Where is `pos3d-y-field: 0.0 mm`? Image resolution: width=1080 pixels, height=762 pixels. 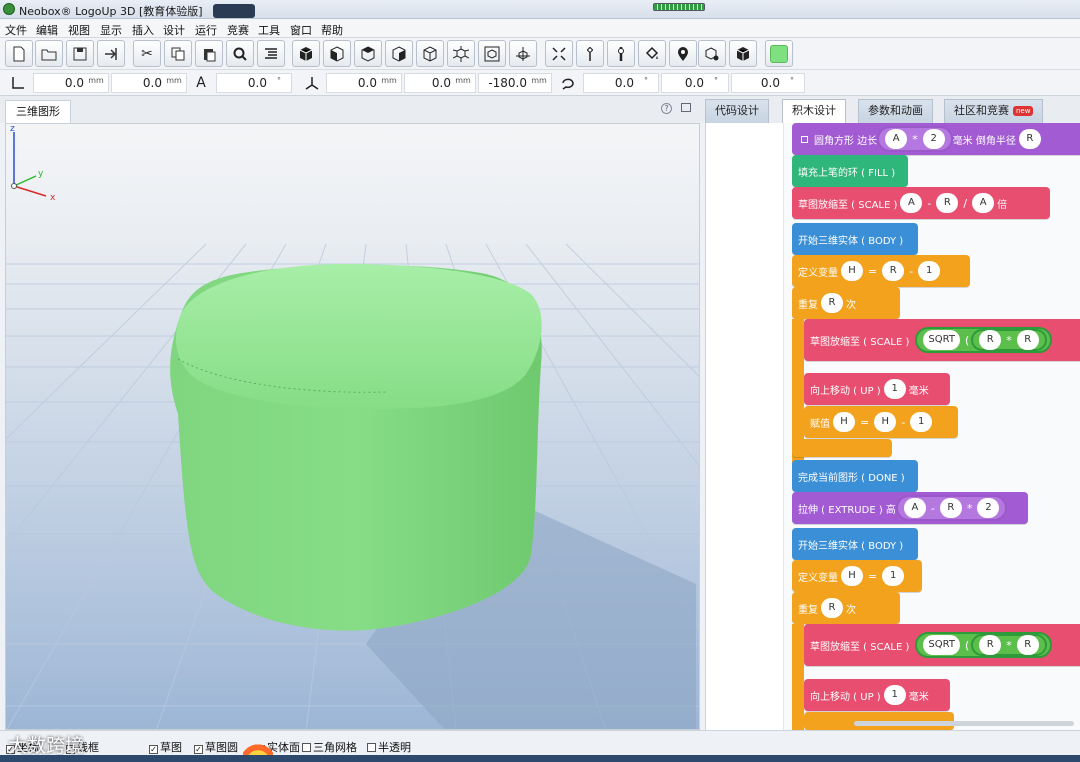
pos3d-y-field: 0.0 mm is located at coordinates (440, 83).